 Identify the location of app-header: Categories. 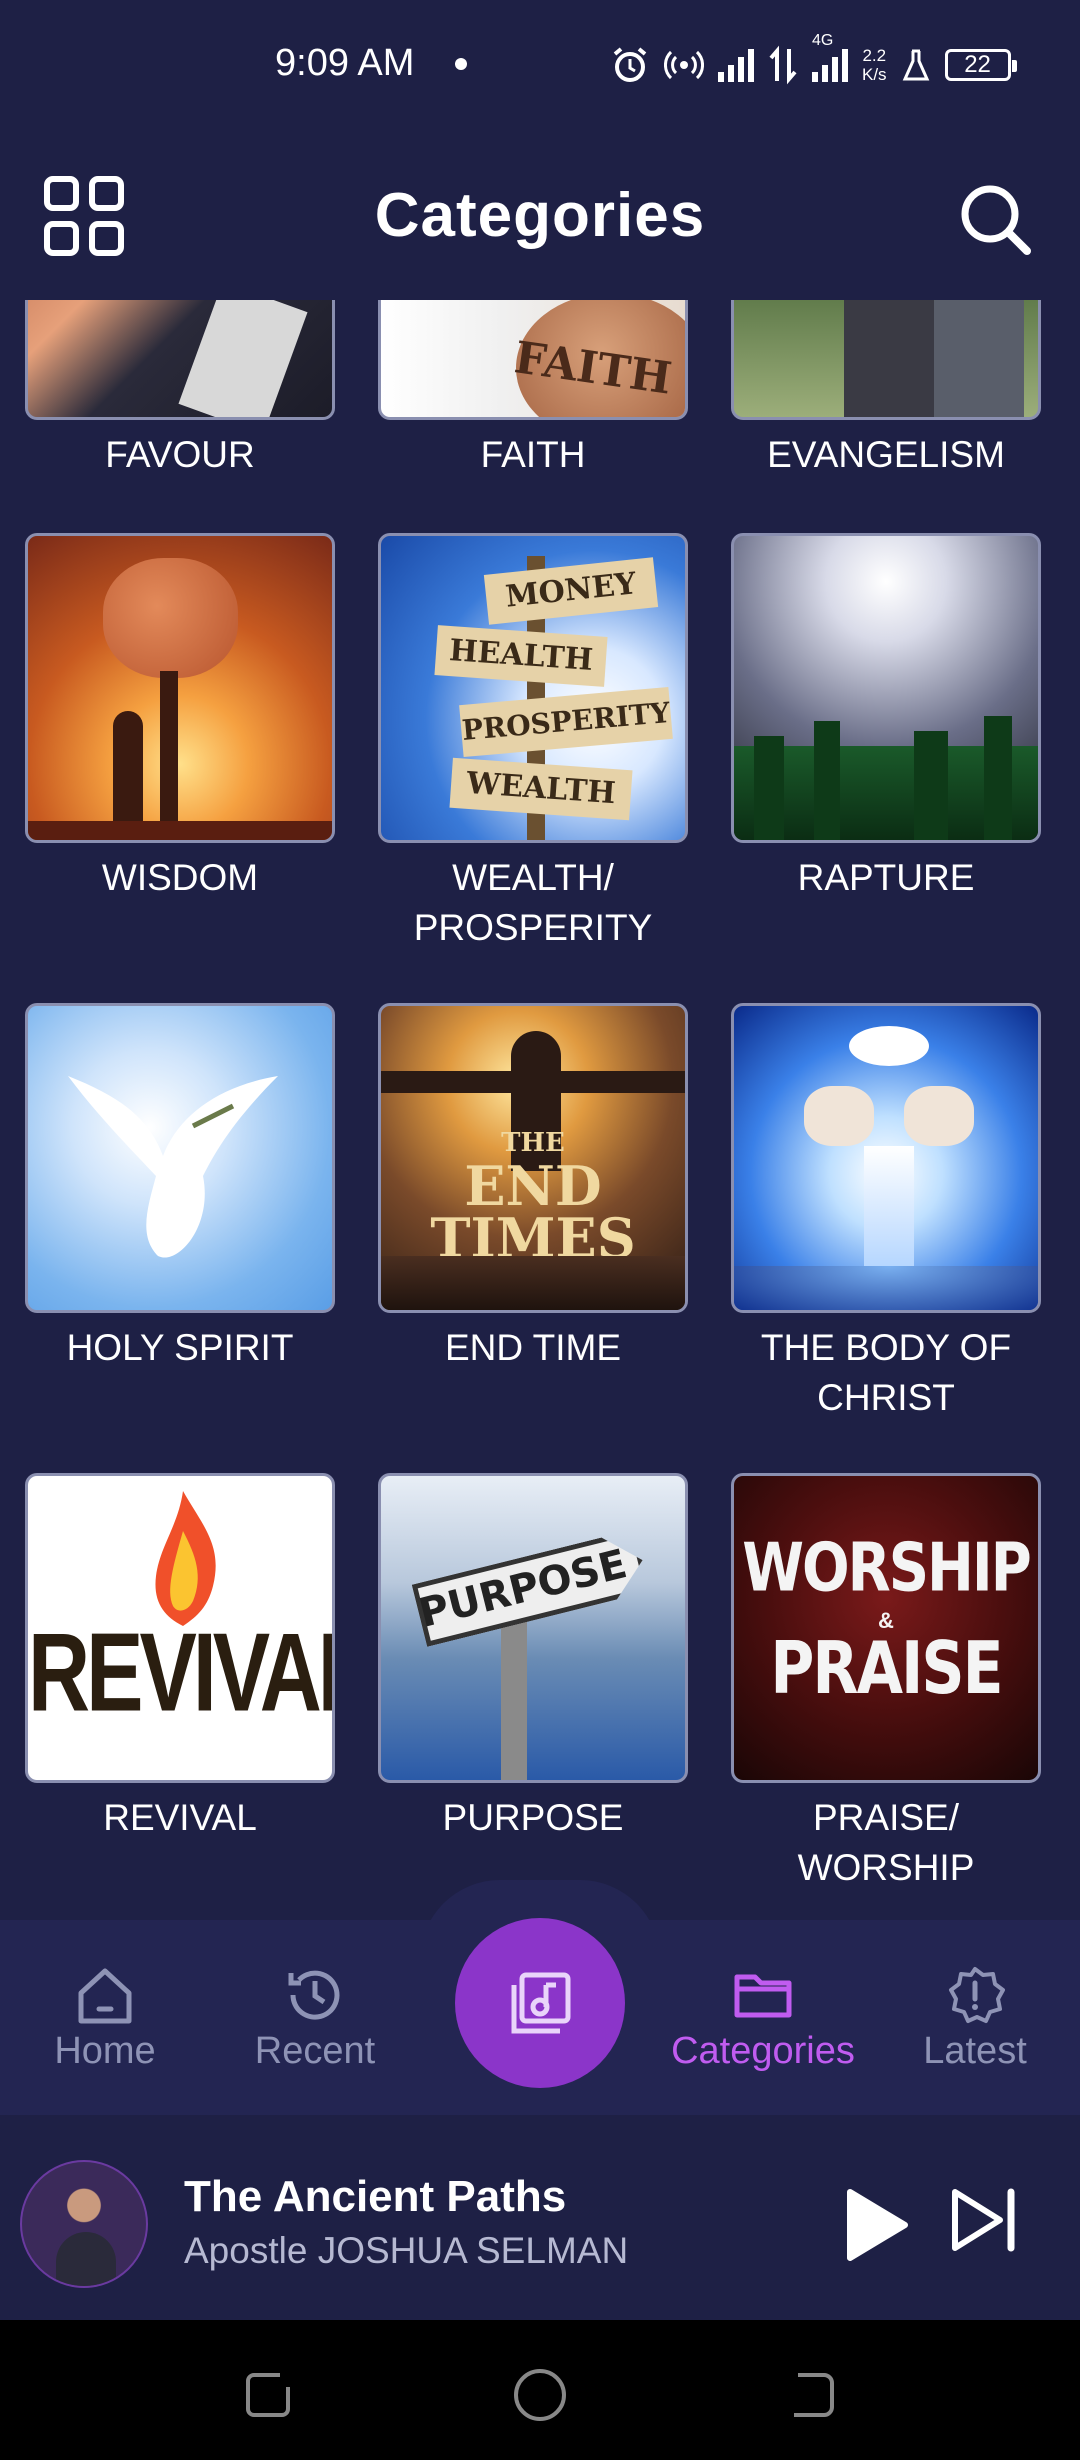
(540, 215).